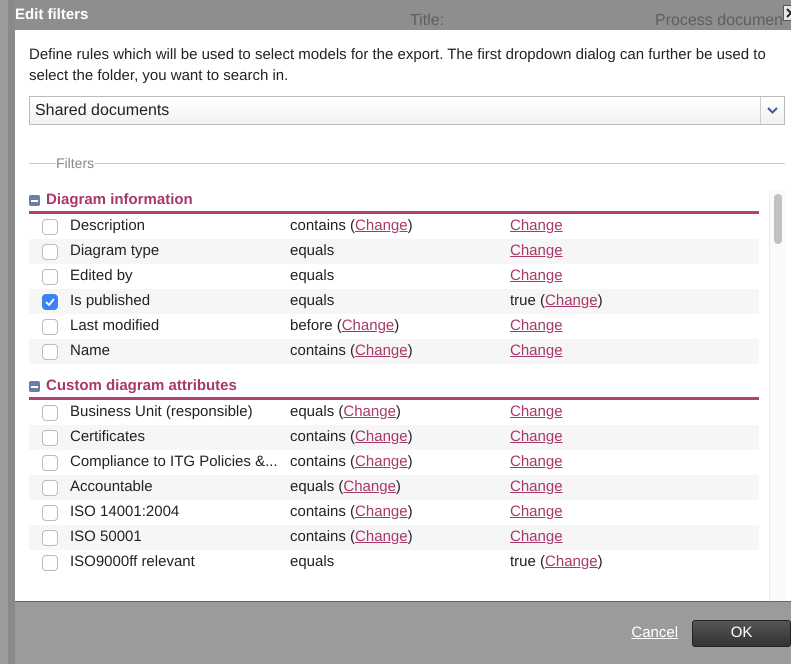 The width and height of the screenshot is (791, 664). Describe the element at coordinates (102, 276) in the screenshot. I see `attribute-name: Edited by` at that location.